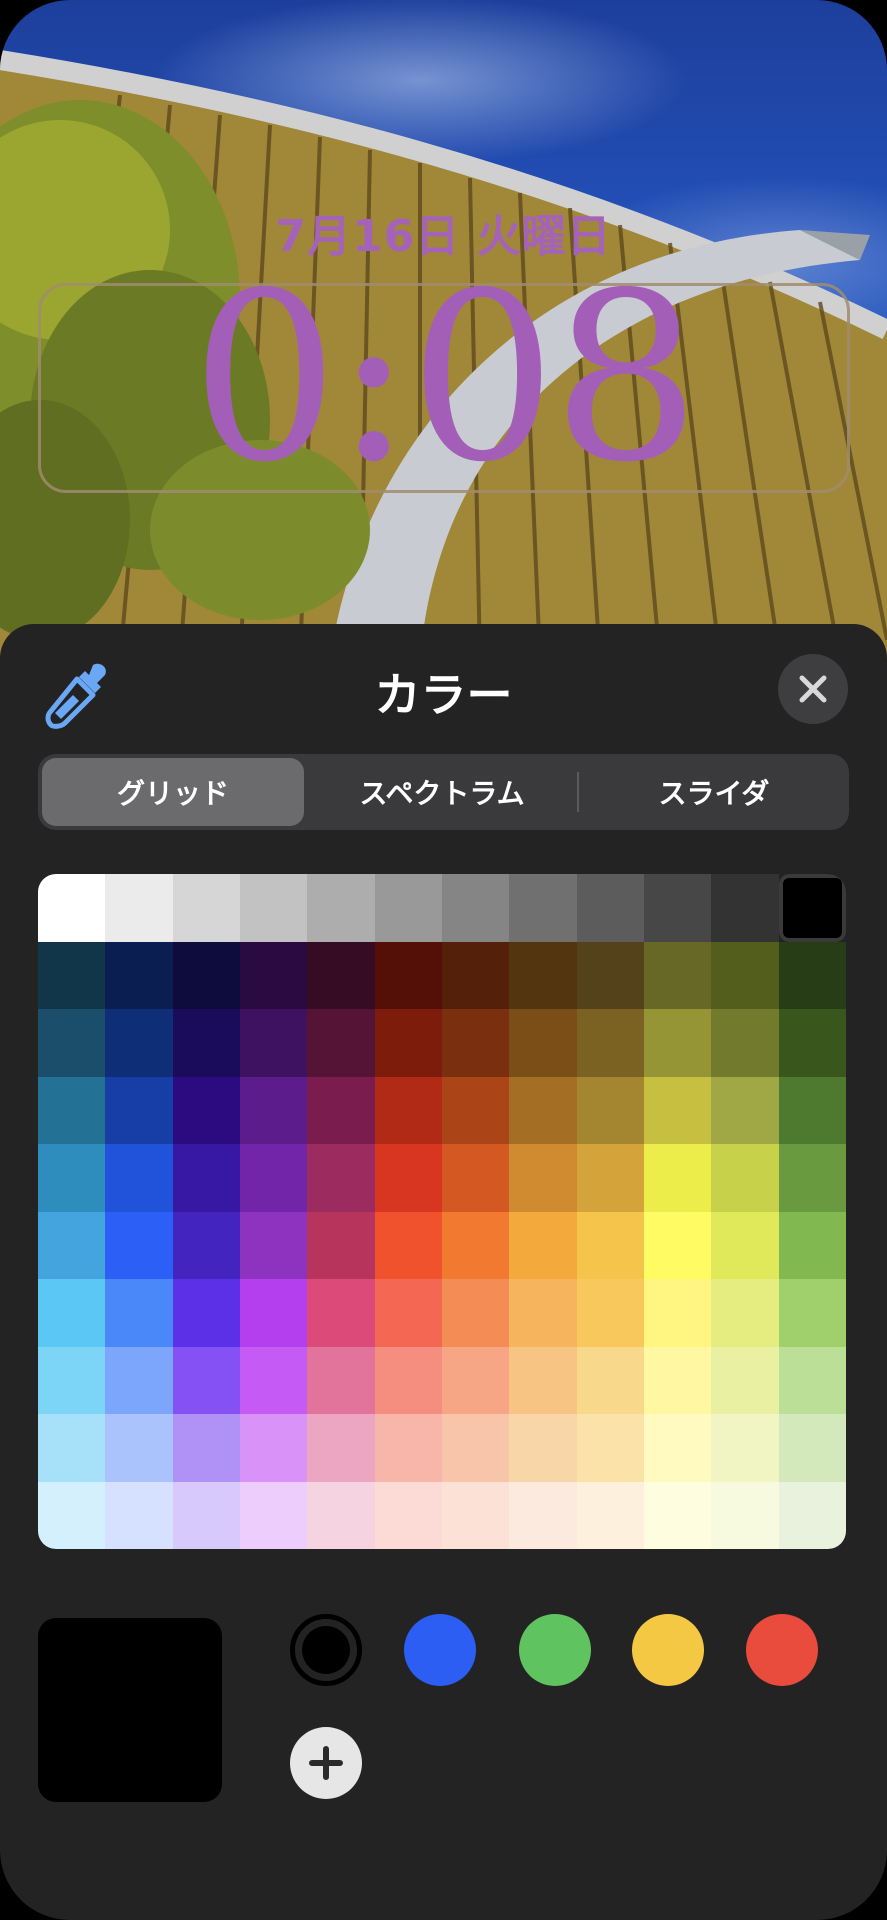 The height and width of the screenshot is (1920, 887). Describe the element at coordinates (442, 792) in the screenshot. I see `tab-spectrum: スペクトラム` at that location.